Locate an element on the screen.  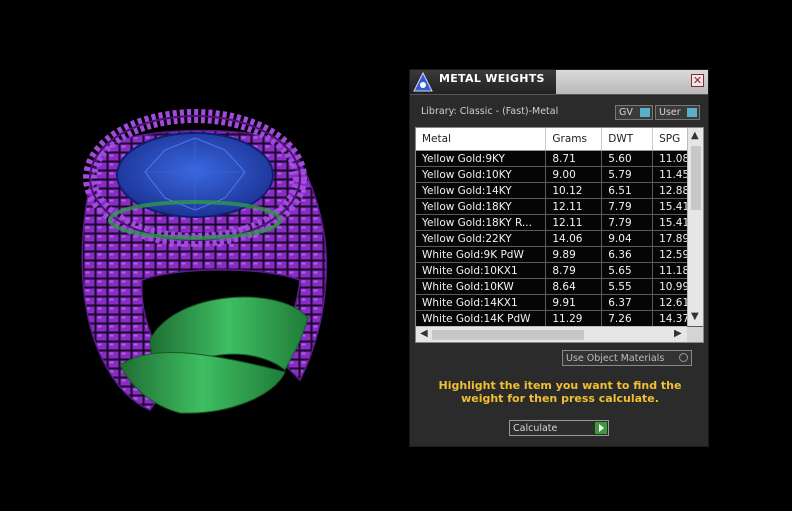
table-row: Yellow Gold:9KY 8.71 5.60 11.08 is located at coordinates (559, 158).